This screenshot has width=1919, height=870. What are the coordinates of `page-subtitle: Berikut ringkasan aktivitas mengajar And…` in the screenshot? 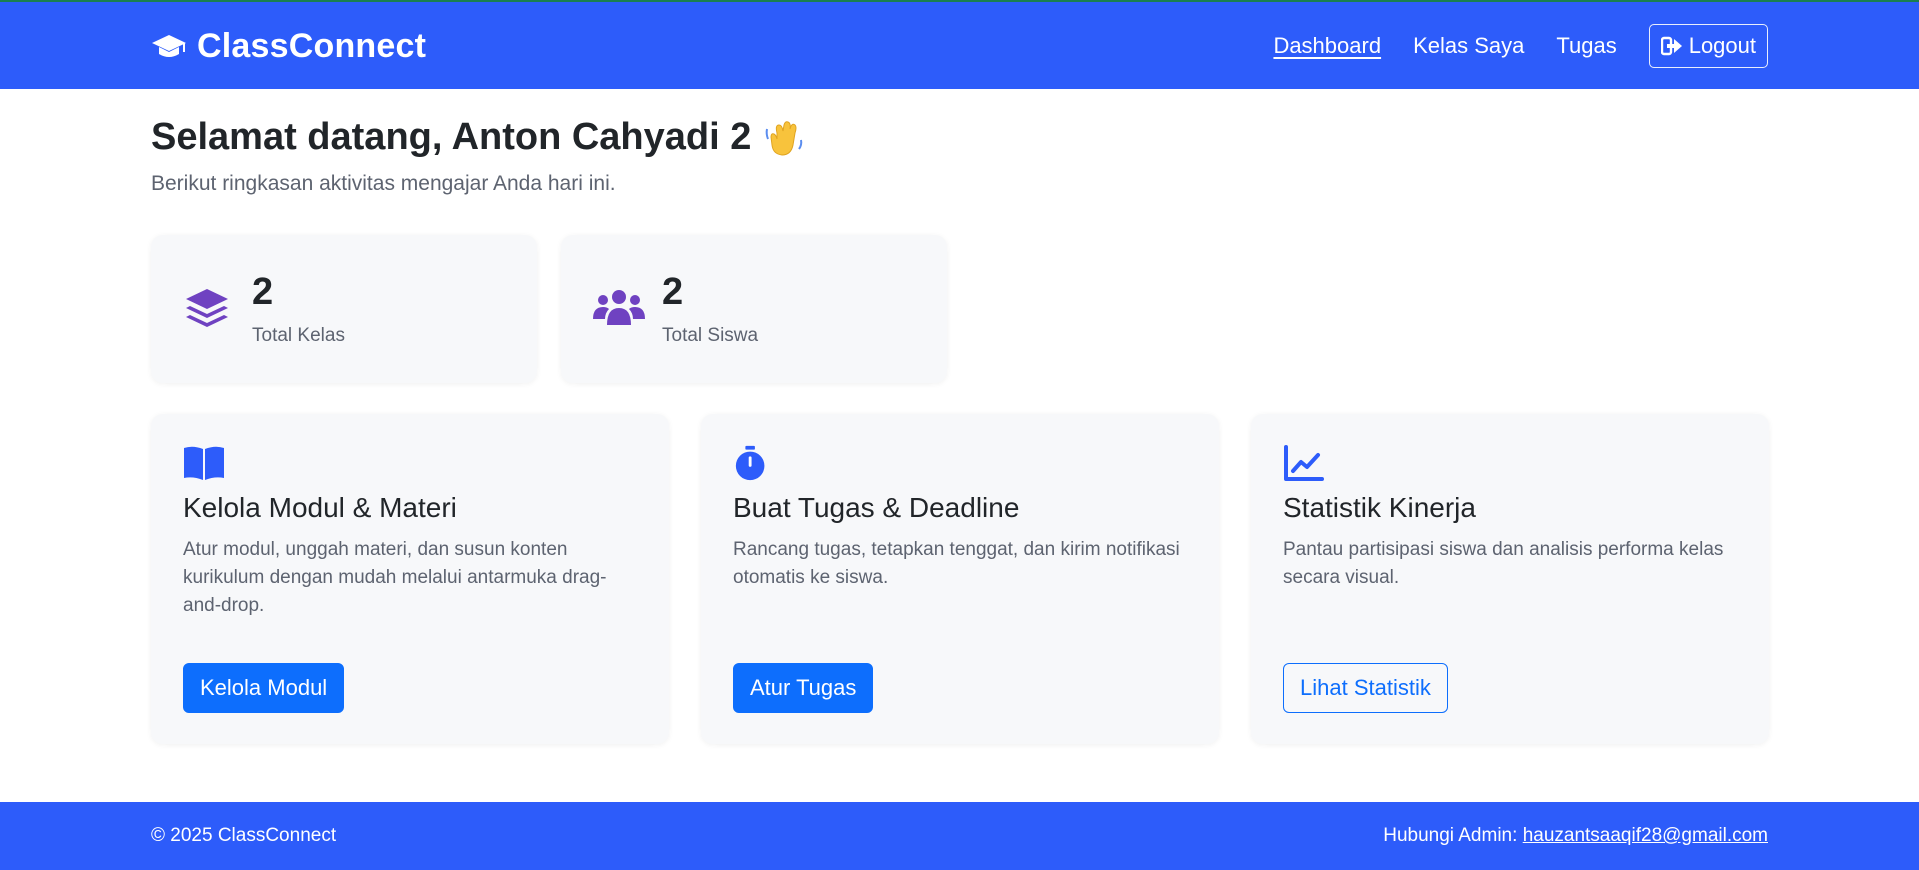 It's located at (383, 183).